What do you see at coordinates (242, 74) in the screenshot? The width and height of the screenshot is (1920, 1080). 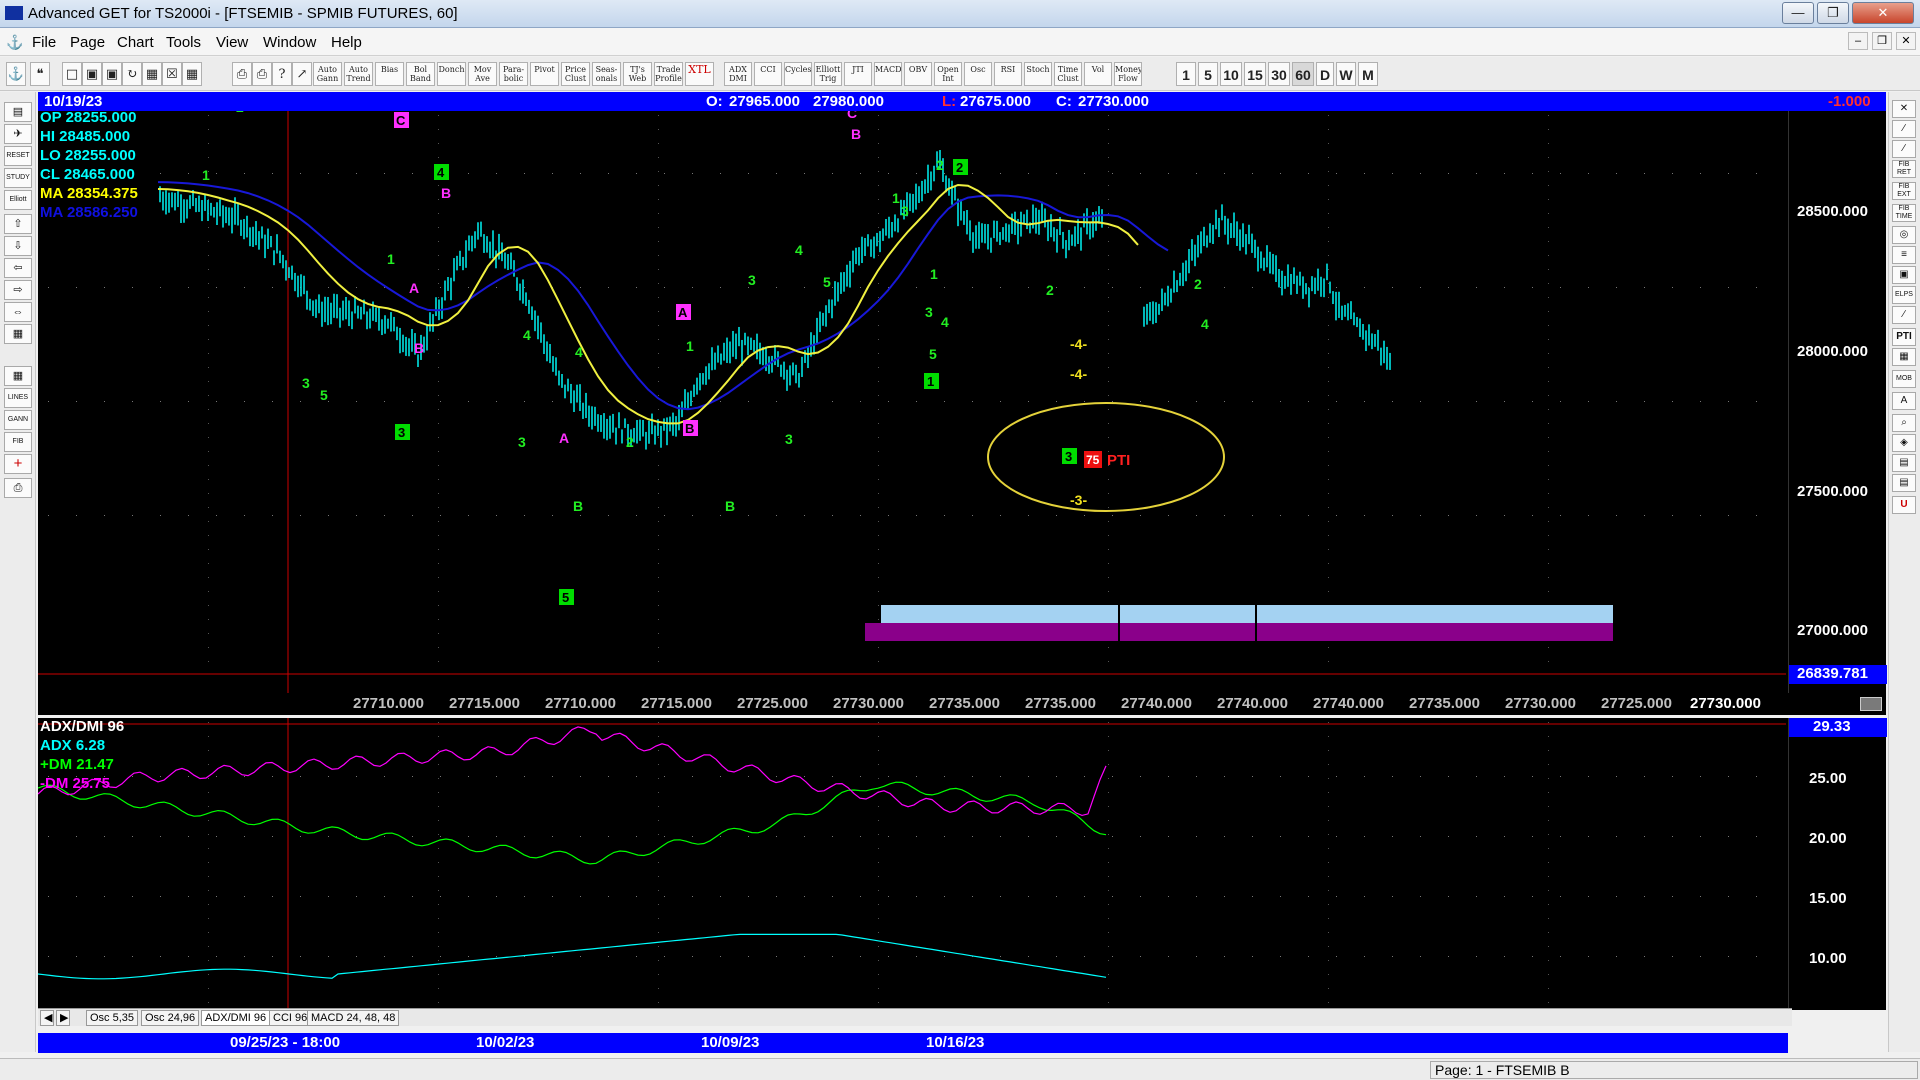 I see `print-icon: ⎙` at bounding box center [242, 74].